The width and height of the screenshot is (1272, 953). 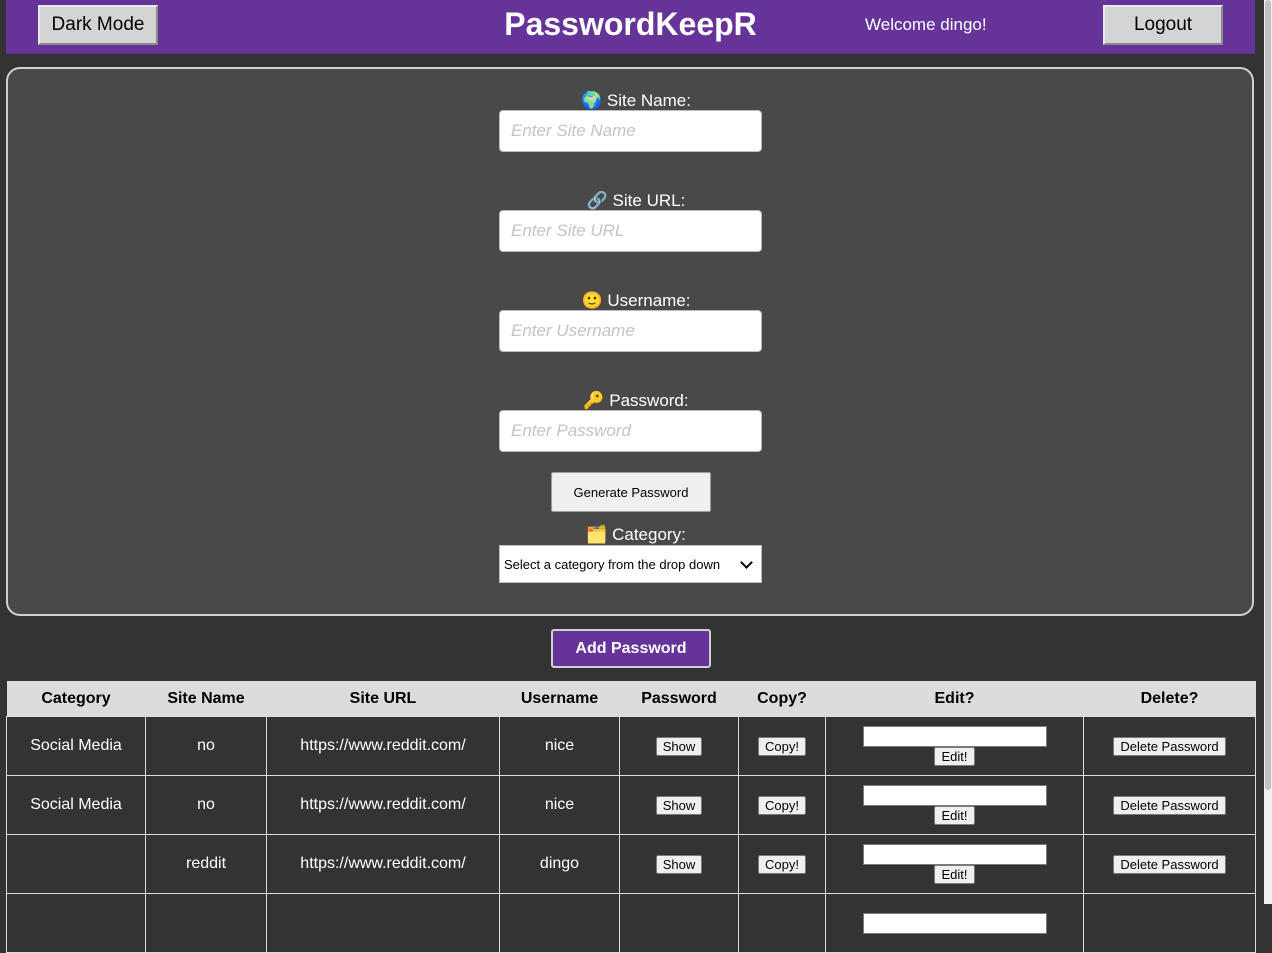 What do you see at coordinates (1169, 699) in the screenshot?
I see `column-header: Delete?` at bounding box center [1169, 699].